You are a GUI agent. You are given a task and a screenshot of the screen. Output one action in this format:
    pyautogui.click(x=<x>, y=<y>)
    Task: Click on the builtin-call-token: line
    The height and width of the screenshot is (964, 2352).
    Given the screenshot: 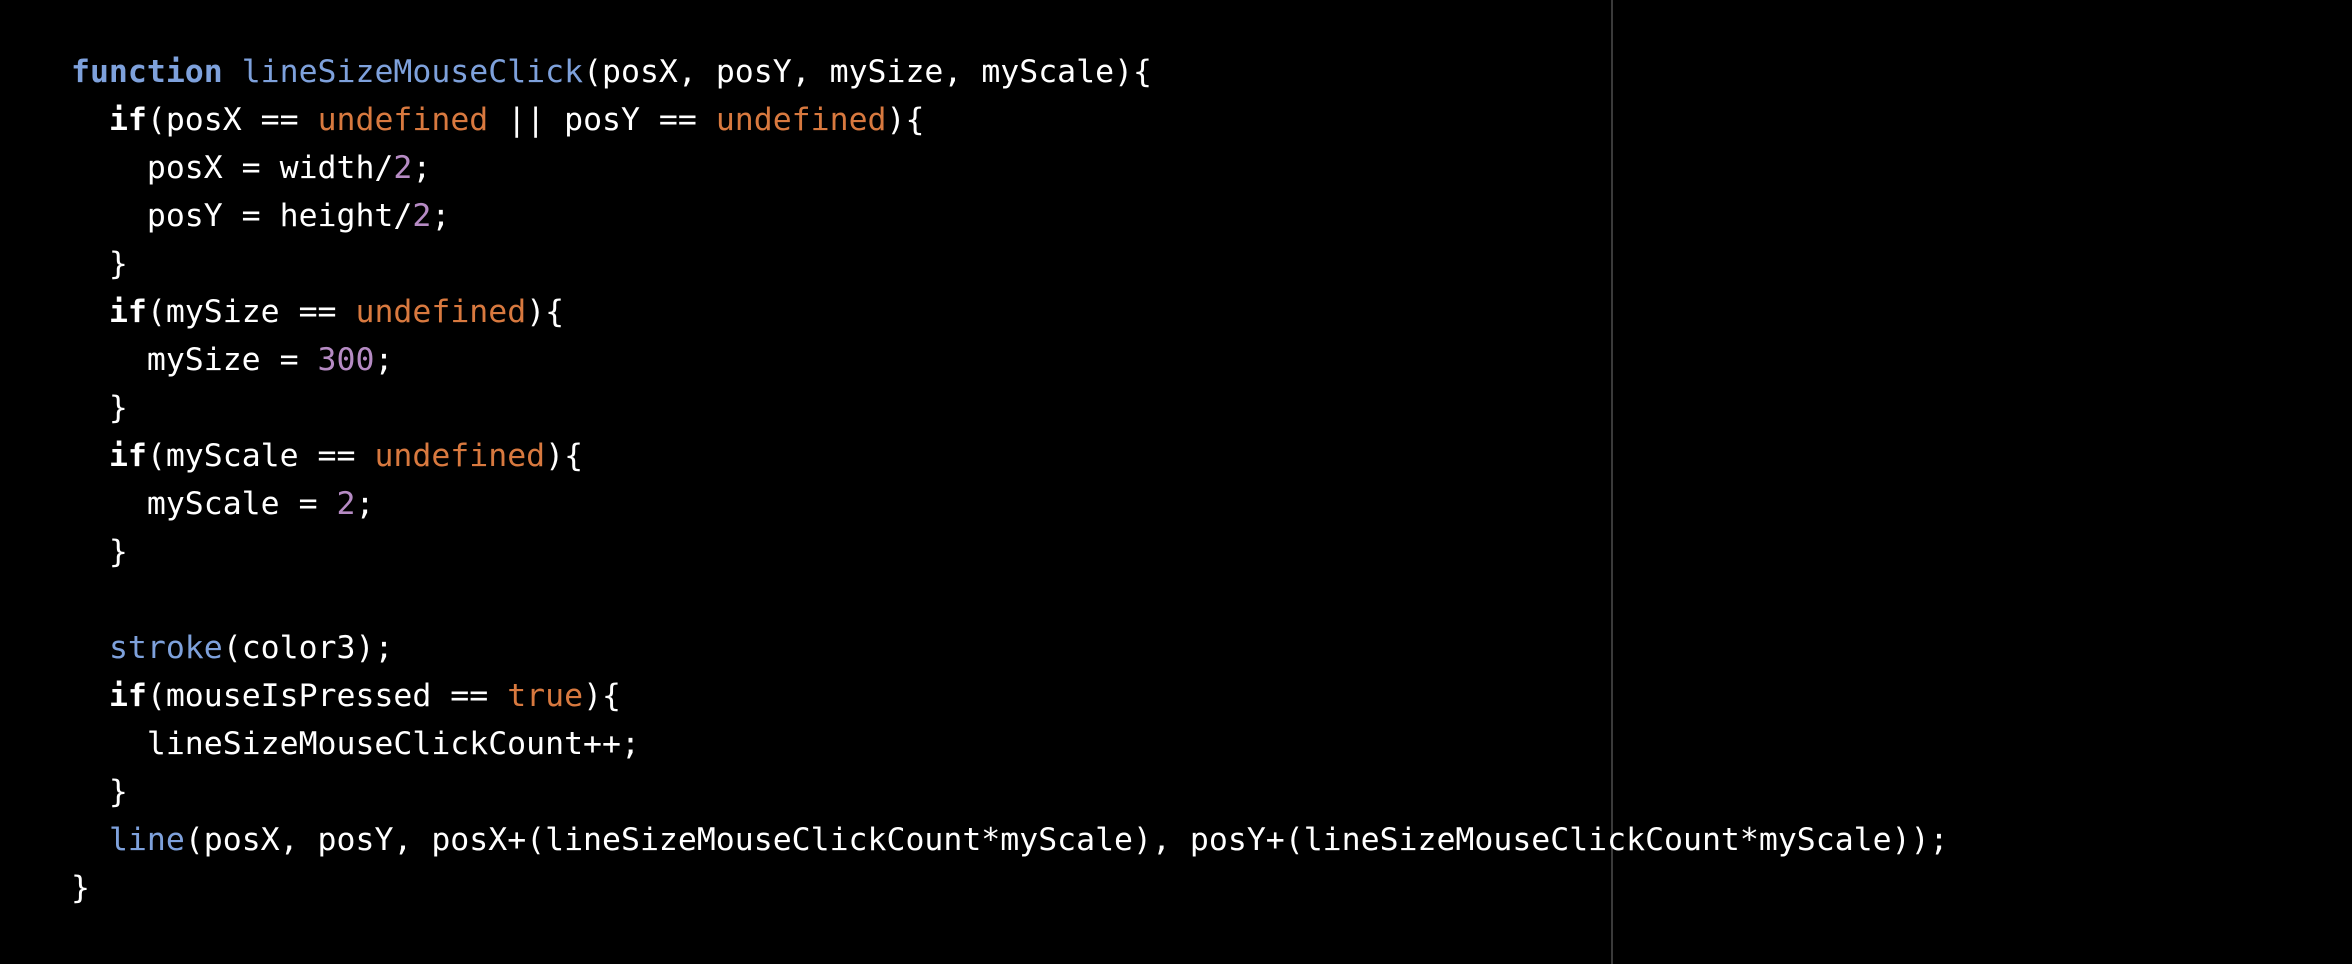 What is the action you would take?
    pyautogui.click(x=146, y=840)
    